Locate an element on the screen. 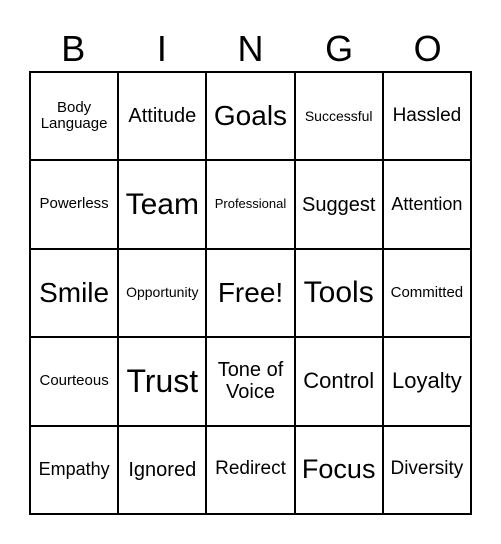 The image size is (501, 544). bingo-cell: Hassled is located at coordinates (426, 116).